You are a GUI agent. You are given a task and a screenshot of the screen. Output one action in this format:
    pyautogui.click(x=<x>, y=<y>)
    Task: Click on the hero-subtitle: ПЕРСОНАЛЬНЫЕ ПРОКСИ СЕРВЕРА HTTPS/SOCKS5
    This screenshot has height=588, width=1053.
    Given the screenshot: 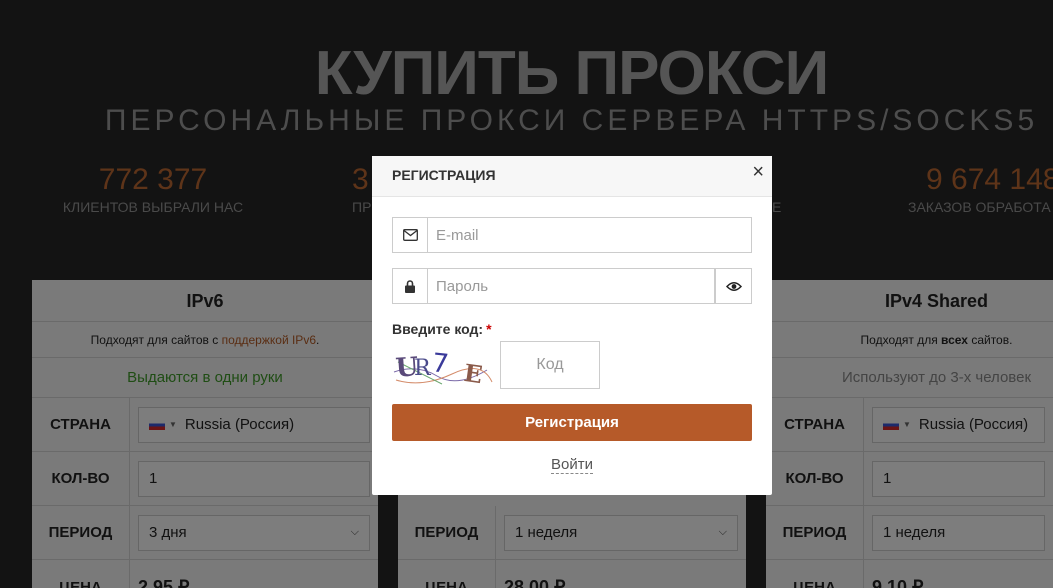 What is the action you would take?
    pyautogui.click(x=571, y=120)
    